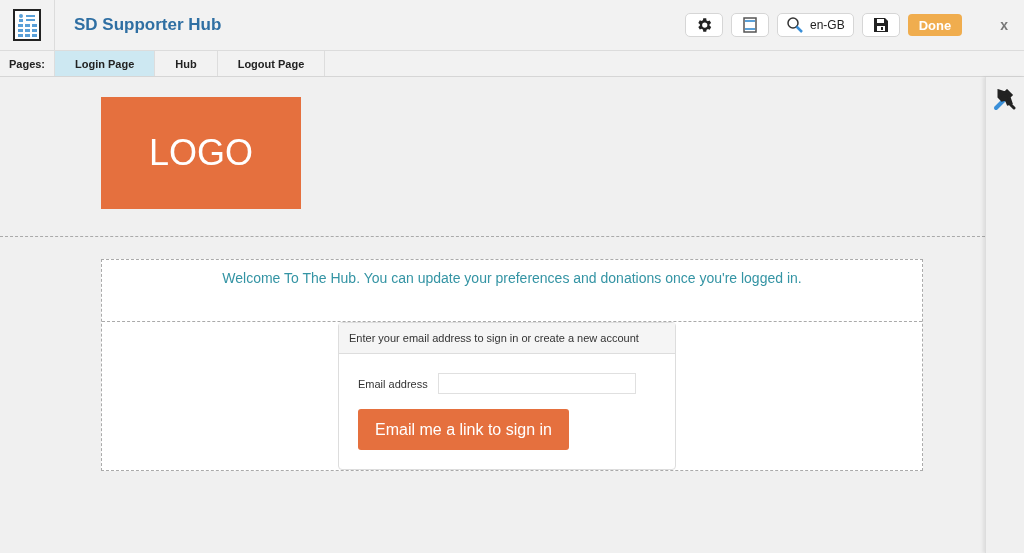  What do you see at coordinates (201, 153) in the screenshot?
I see `logo: LOGO` at bounding box center [201, 153].